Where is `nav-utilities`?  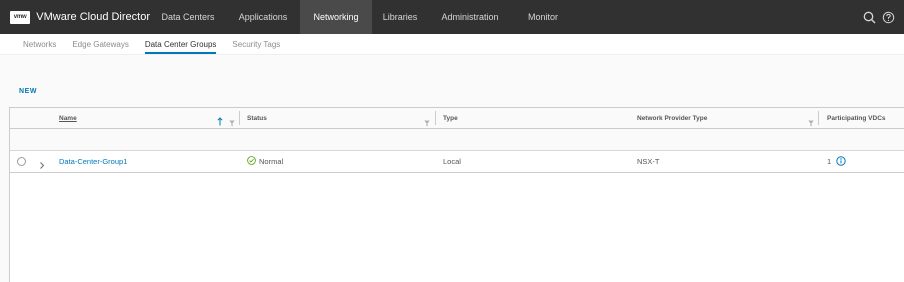 nav-utilities is located at coordinates (880, 17).